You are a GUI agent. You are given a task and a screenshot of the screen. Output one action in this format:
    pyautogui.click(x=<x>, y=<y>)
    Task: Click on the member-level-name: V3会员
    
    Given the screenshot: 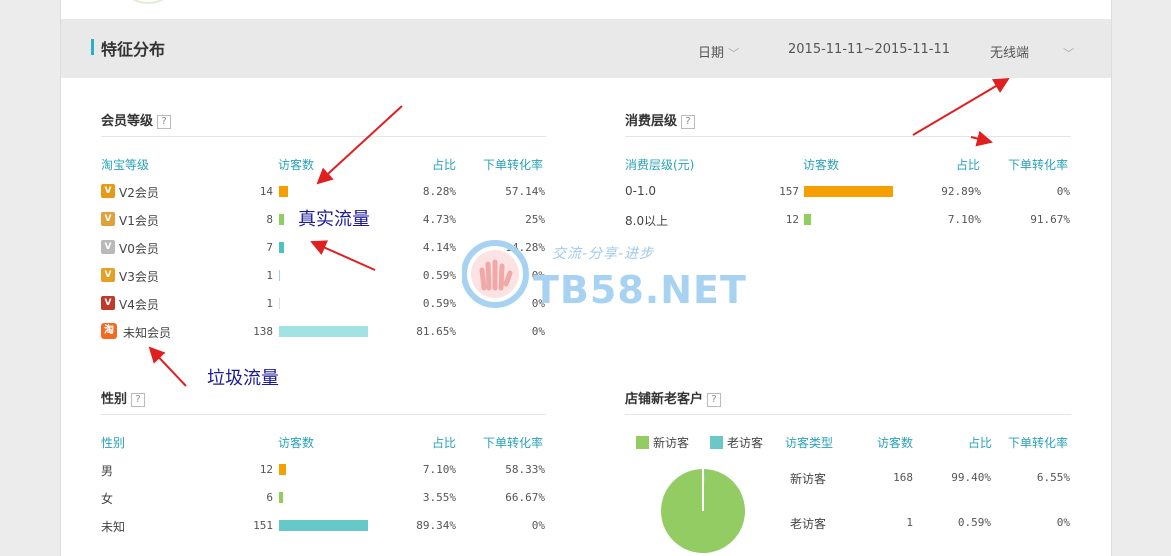 What is the action you would take?
    pyautogui.click(x=139, y=277)
    